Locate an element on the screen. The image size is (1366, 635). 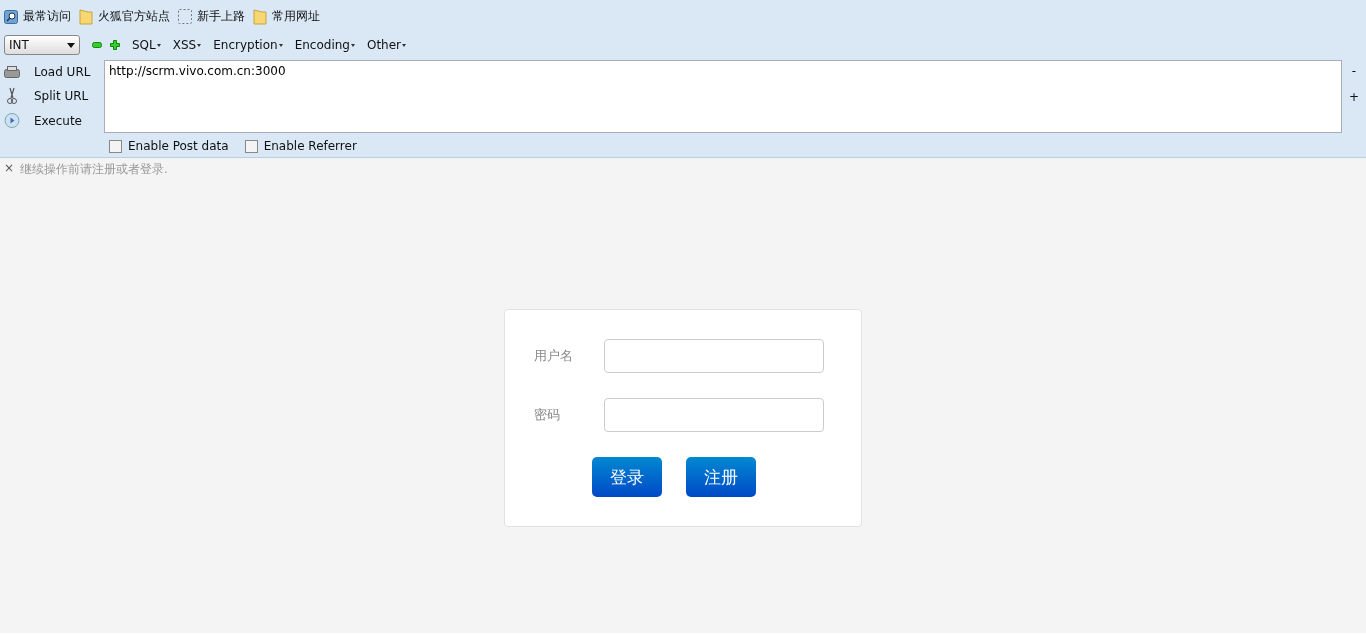
menu-item: Other is located at coordinates (386, 45).